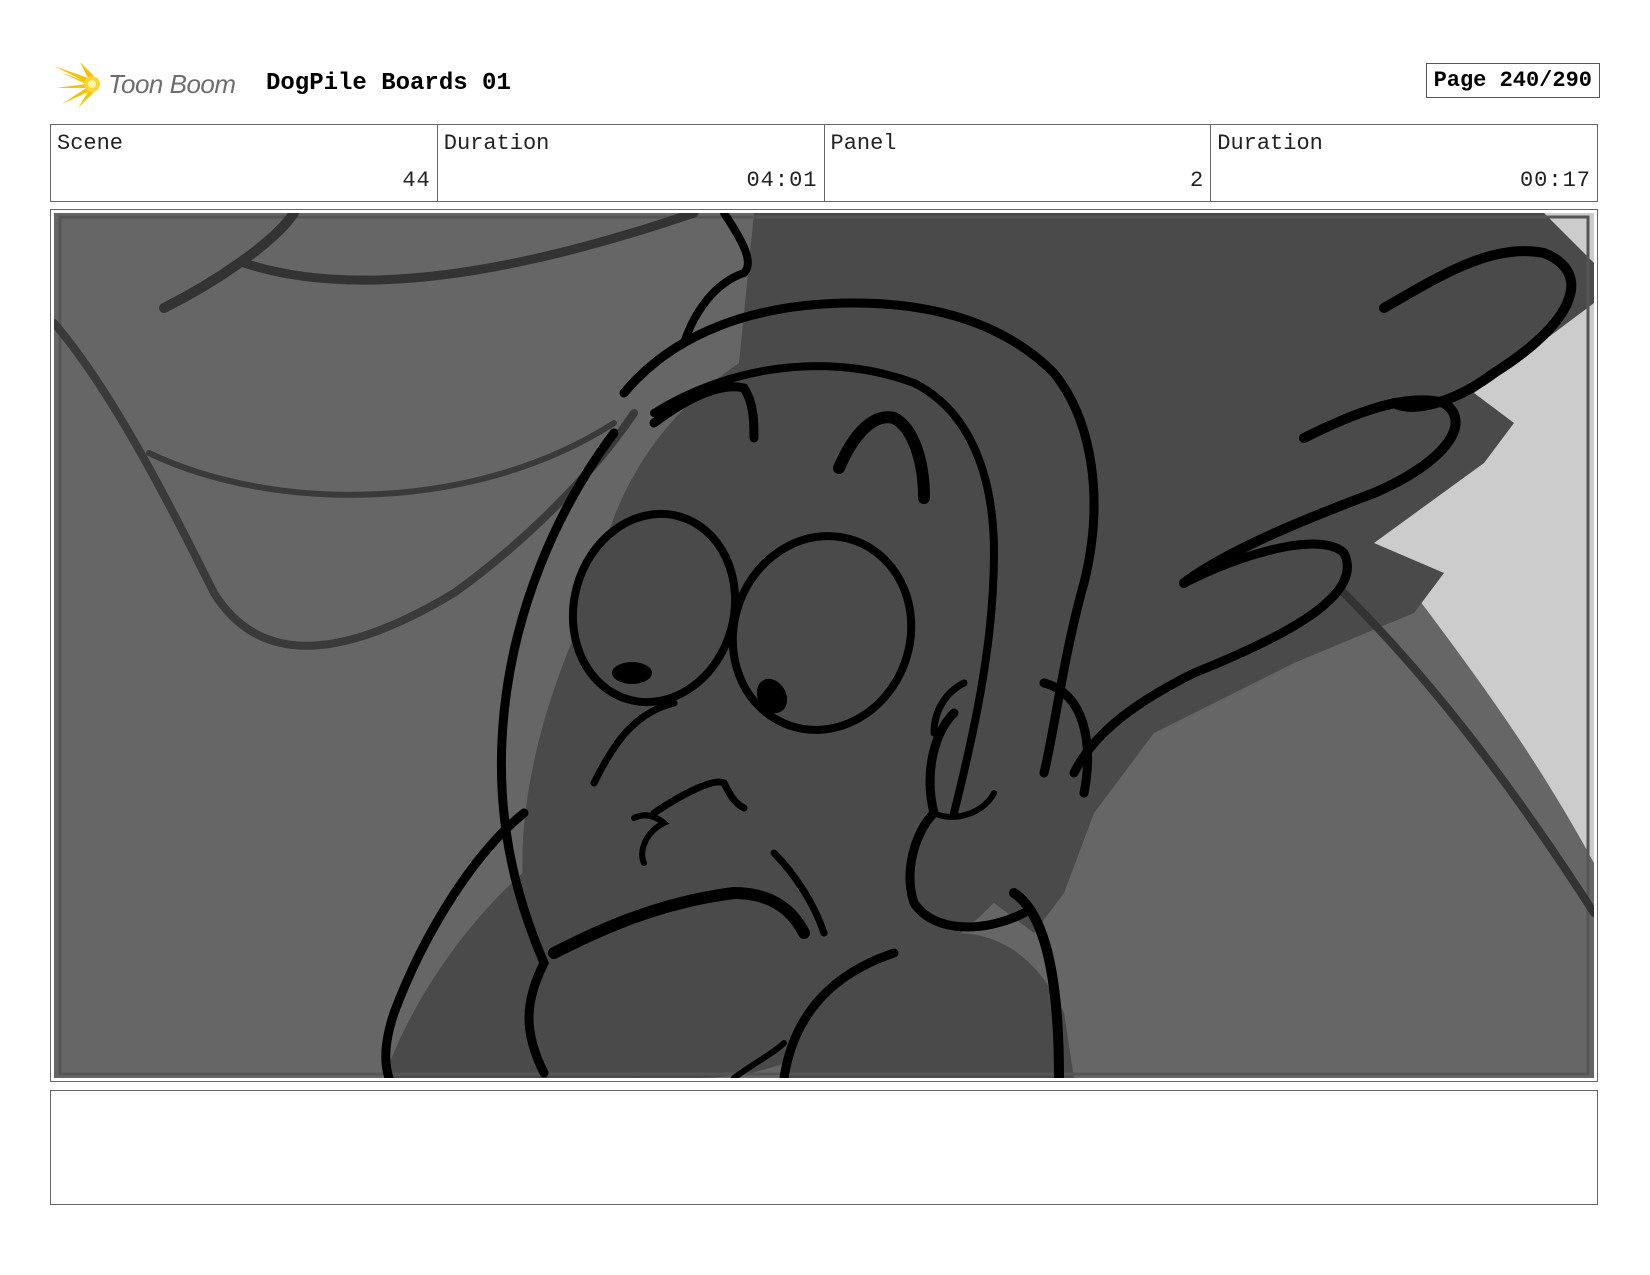 Image resolution: width=1650 pixels, height=1275 pixels. Describe the element at coordinates (828, 84) in the screenshot. I see `page-header: Toon Boom DogPile Boards 01 Page 240/290` at that location.